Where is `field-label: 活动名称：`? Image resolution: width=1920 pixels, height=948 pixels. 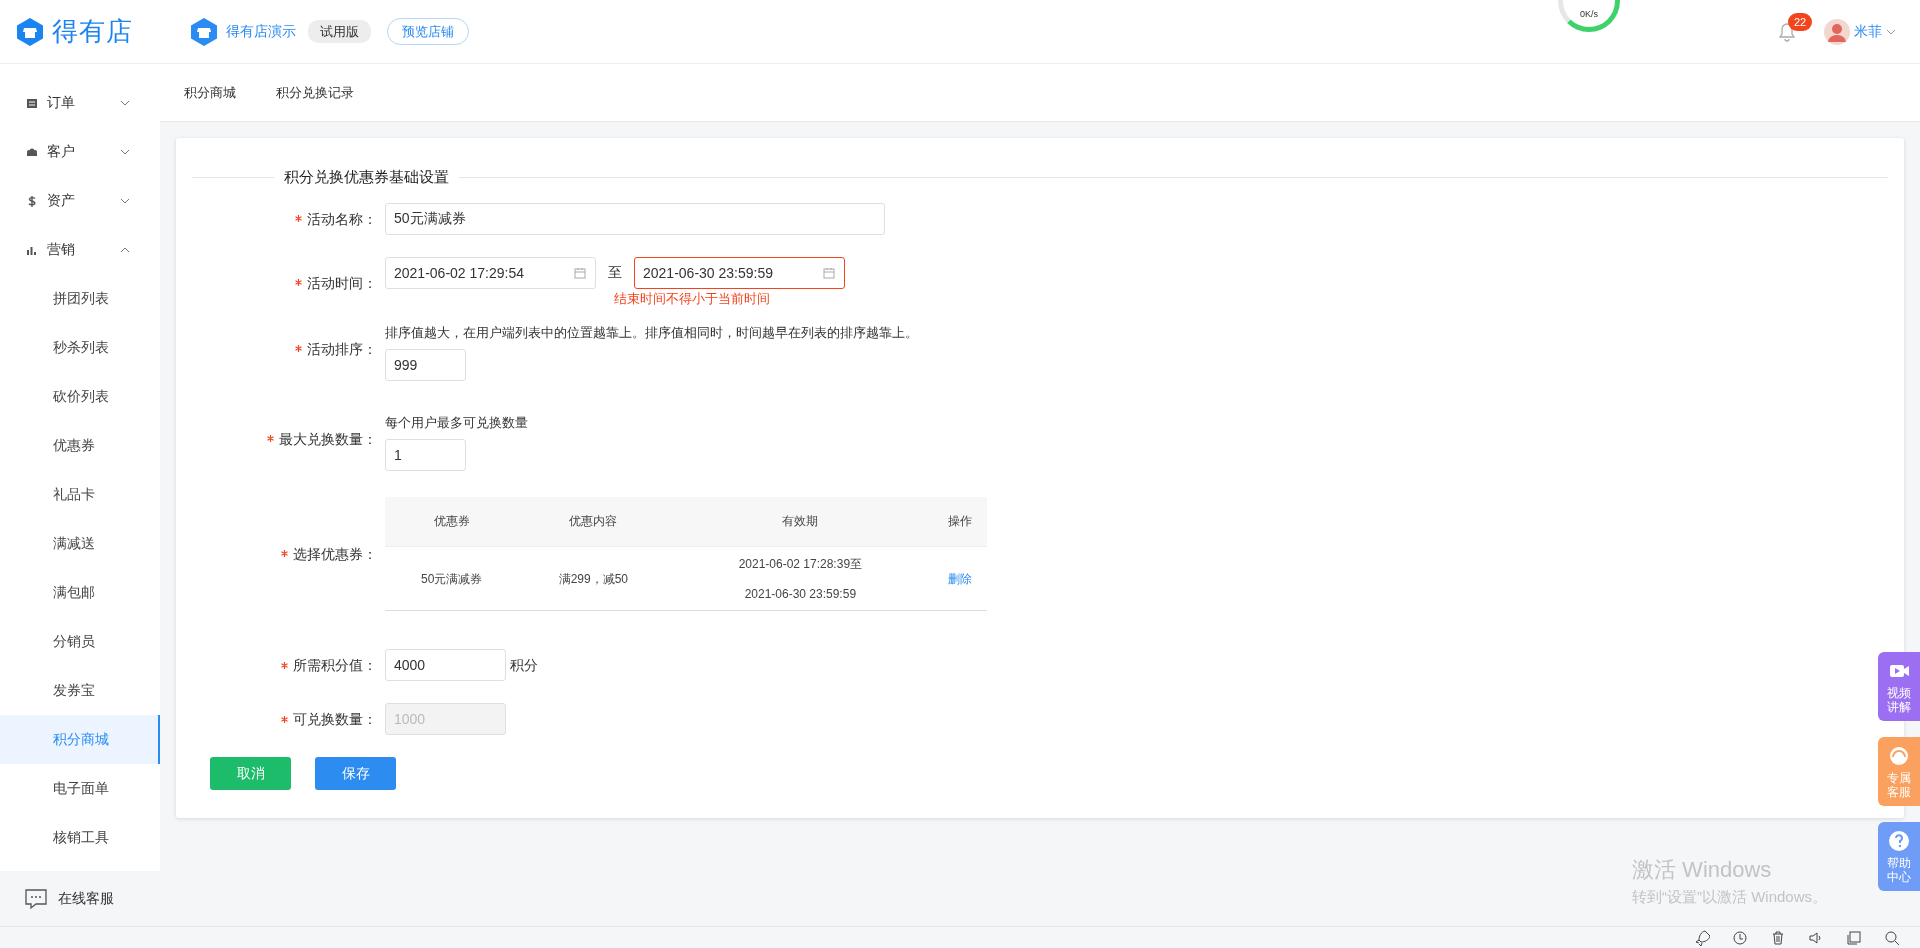
field-label: 活动名称： is located at coordinates (342, 219).